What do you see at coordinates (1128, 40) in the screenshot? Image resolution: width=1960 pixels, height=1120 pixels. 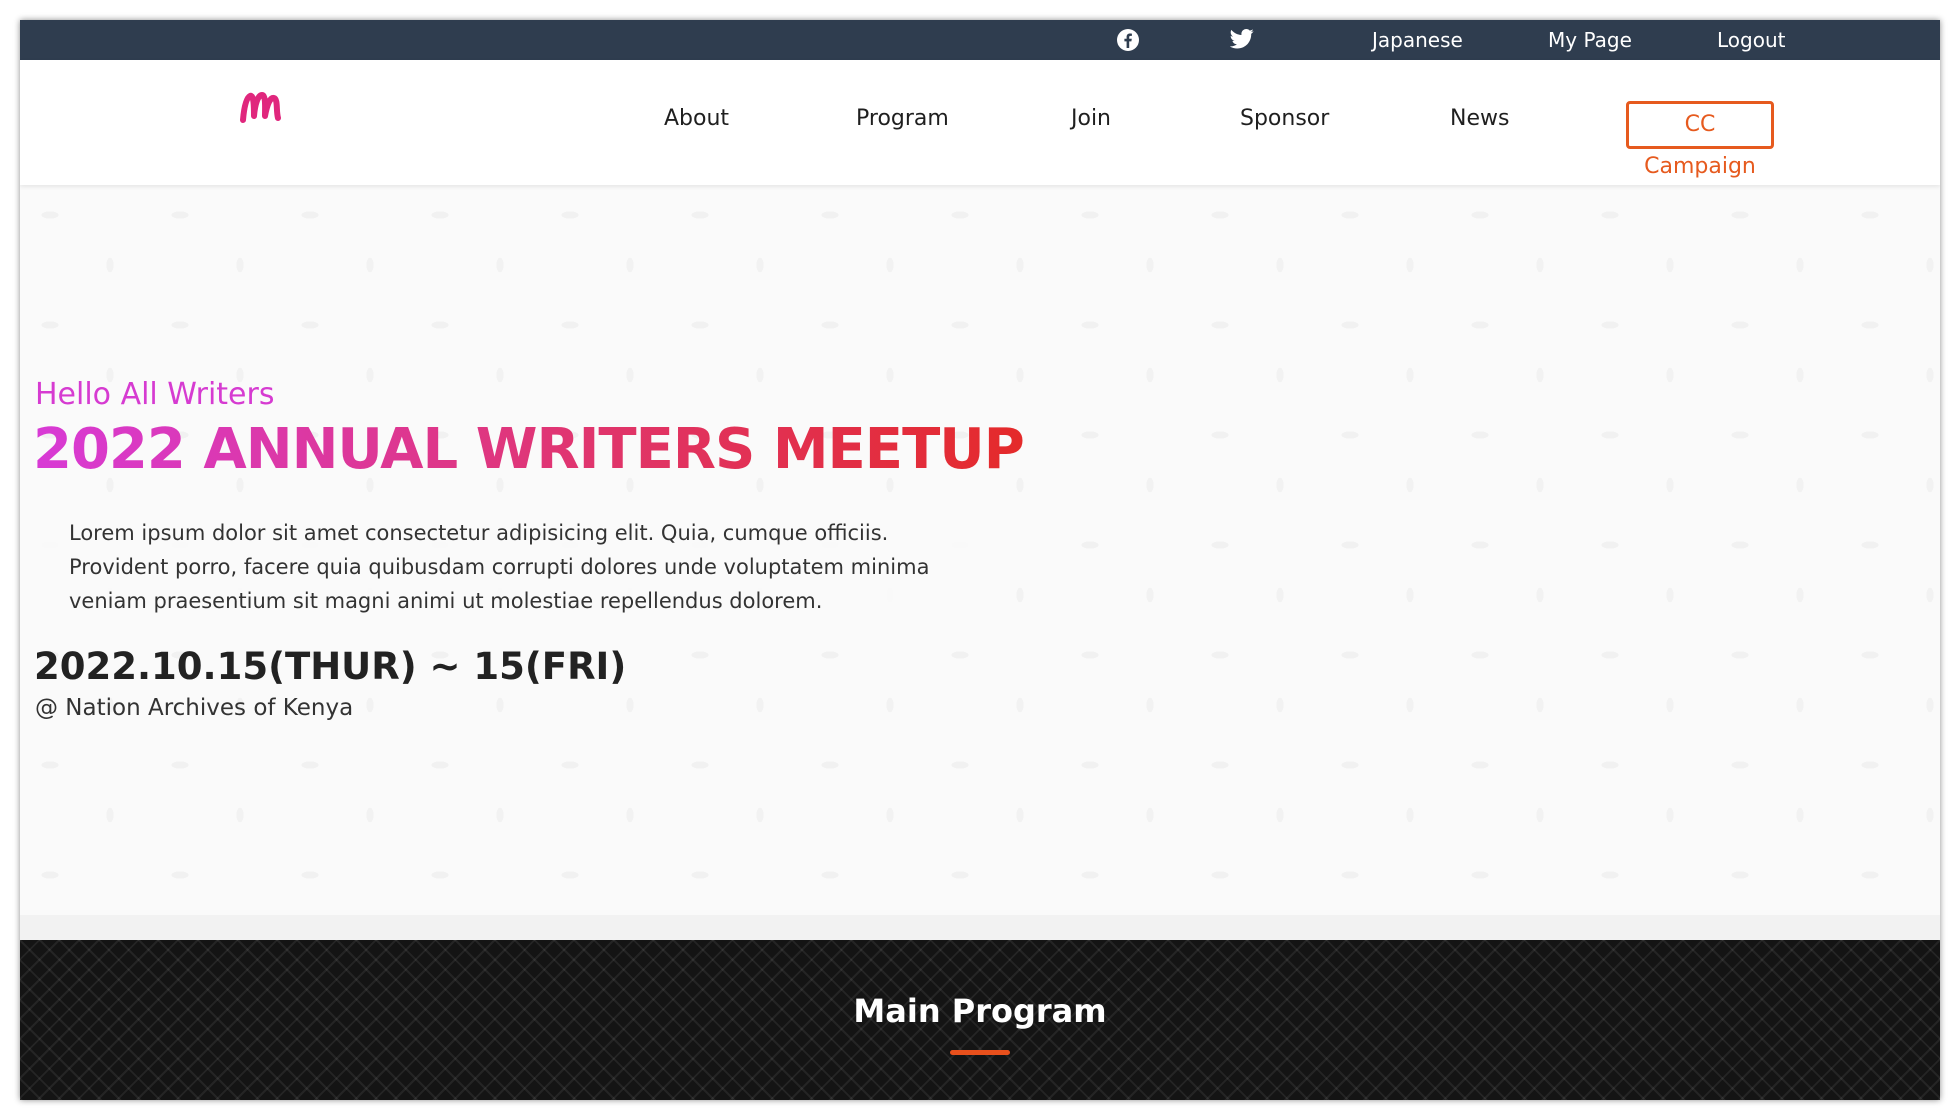 I see `facebook-icon` at bounding box center [1128, 40].